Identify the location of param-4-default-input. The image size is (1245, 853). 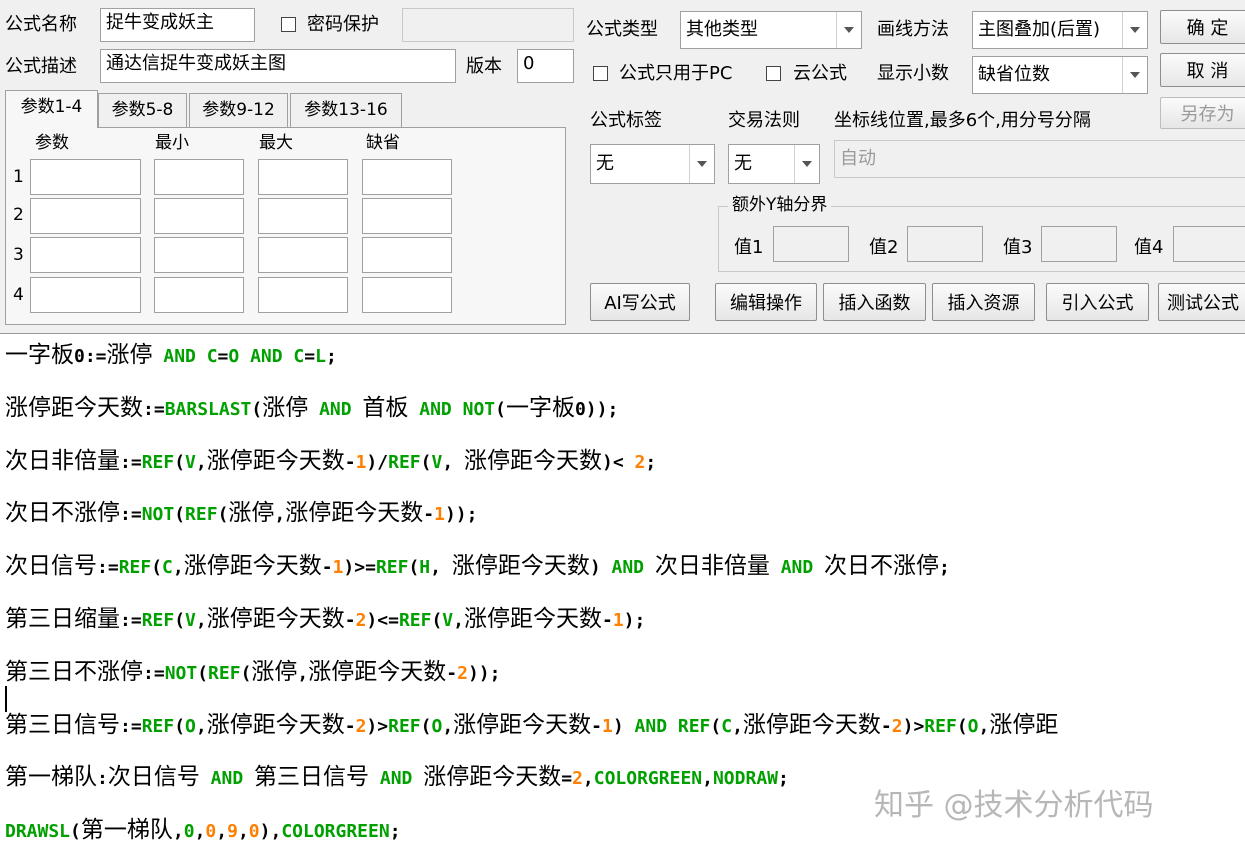
(407, 295).